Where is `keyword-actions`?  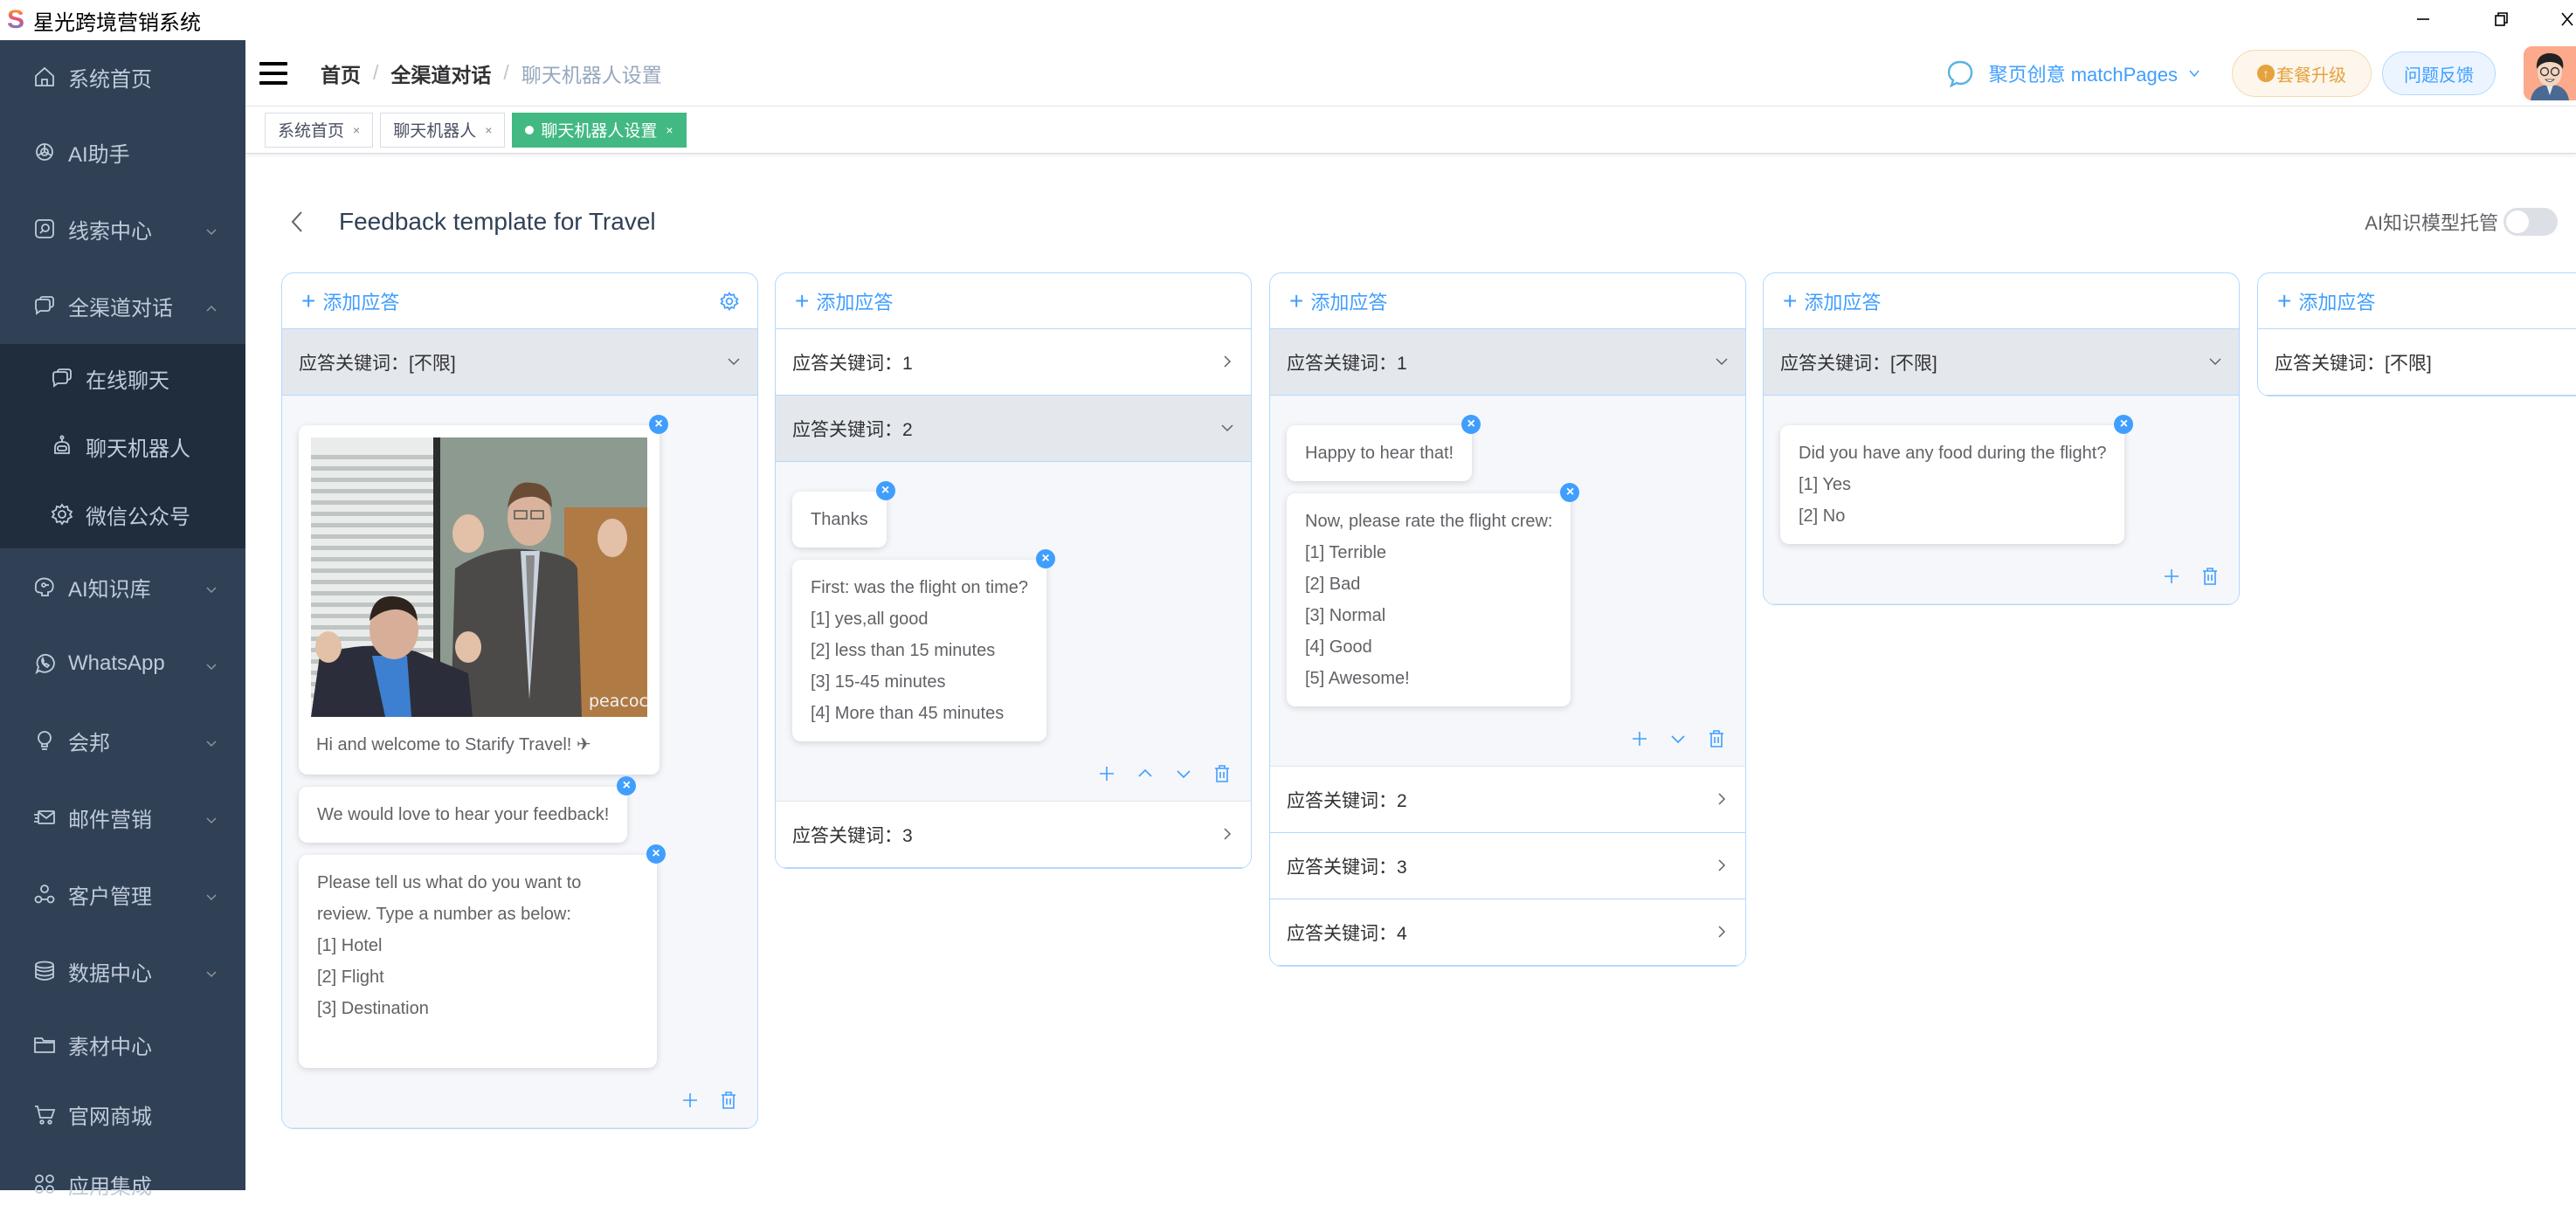
keyword-actions is located at coordinates (1507, 739).